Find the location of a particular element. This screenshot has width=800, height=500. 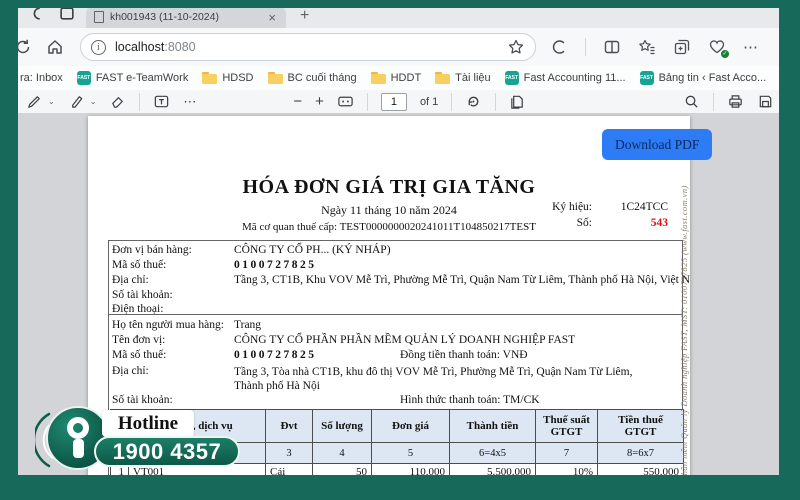

tab-favicon-icon is located at coordinates (99, 17).